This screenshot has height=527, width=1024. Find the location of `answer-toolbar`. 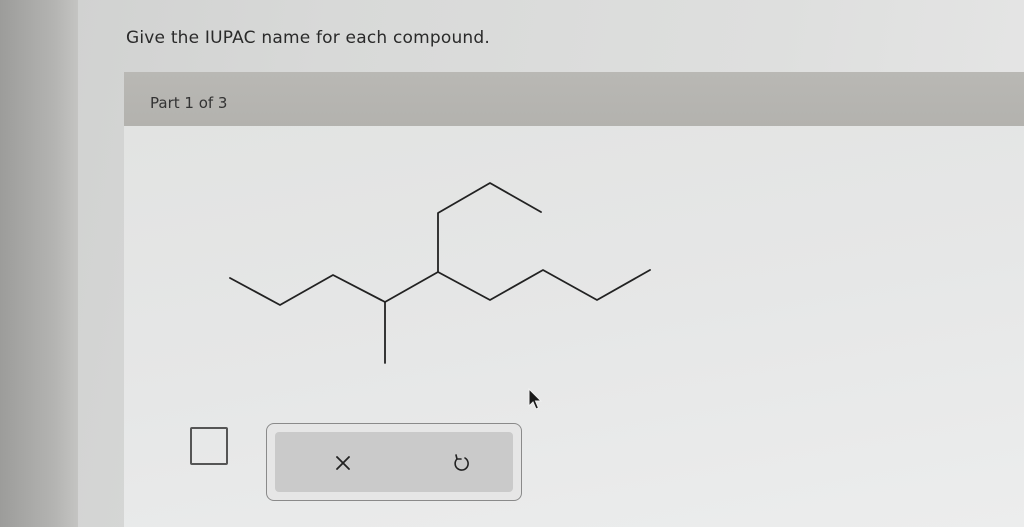

answer-toolbar is located at coordinates (394, 462).